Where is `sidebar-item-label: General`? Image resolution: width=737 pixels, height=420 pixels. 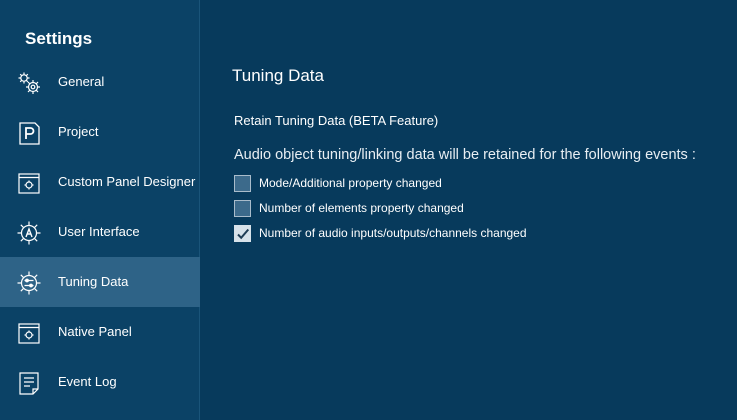 sidebar-item-label: General is located at coordinates (81, 81).